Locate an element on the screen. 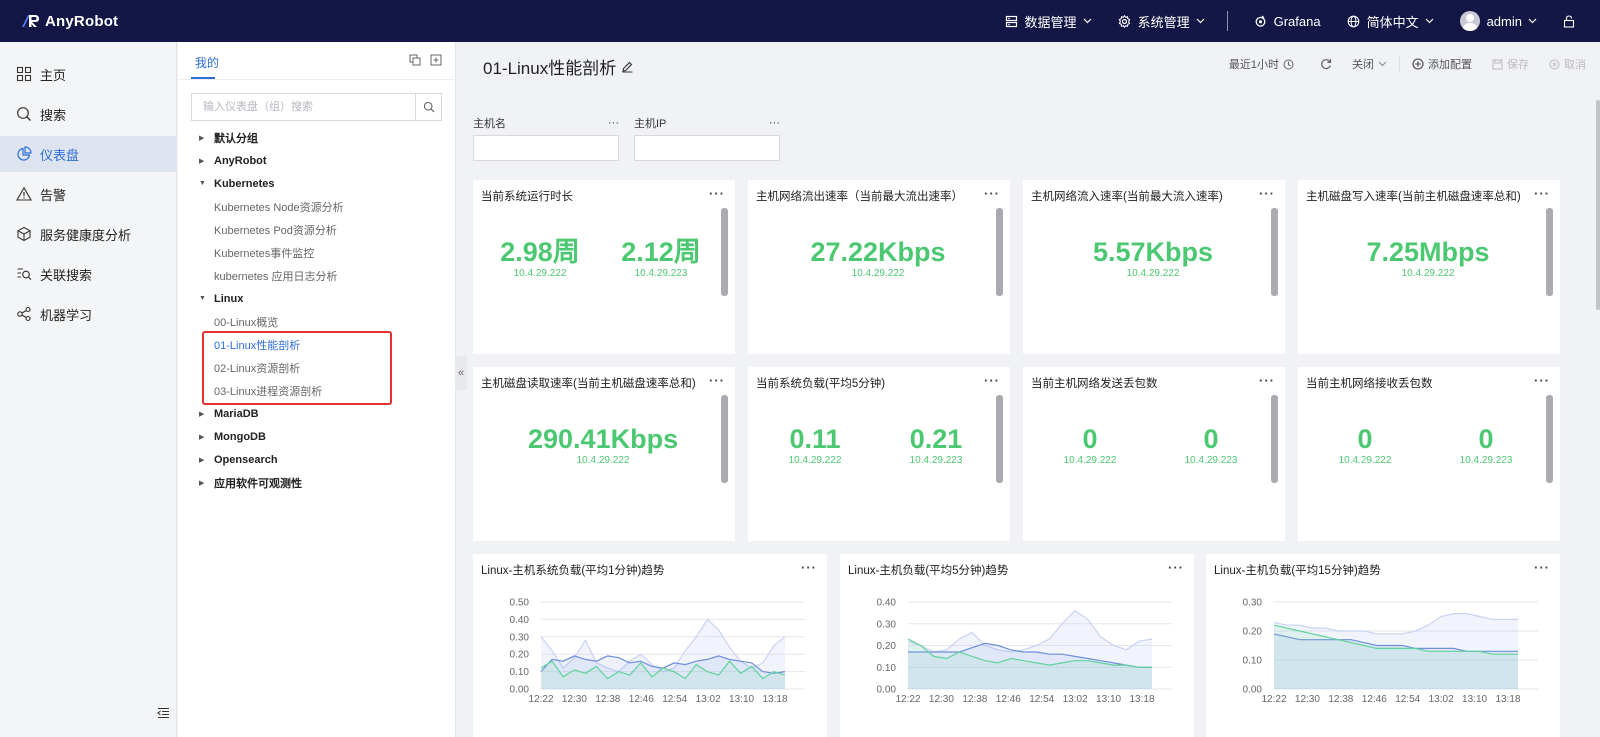  gear-icon is located at coordinates (1124, 21).